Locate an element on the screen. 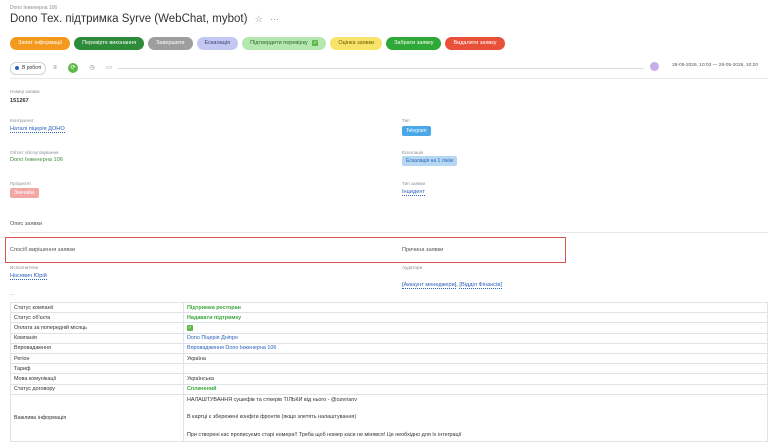 The height and width of the screenshot is (442, 768). prop-value: Впровадження Dono Інженерна 106 is located at coordinates (475, 348).